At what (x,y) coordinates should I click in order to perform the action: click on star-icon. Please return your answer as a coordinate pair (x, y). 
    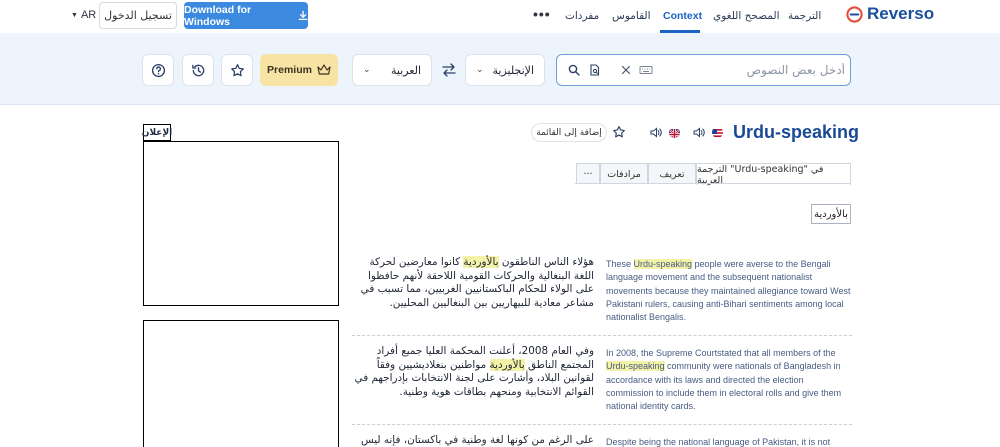
    Looking at the image, I should click on (237, 69).